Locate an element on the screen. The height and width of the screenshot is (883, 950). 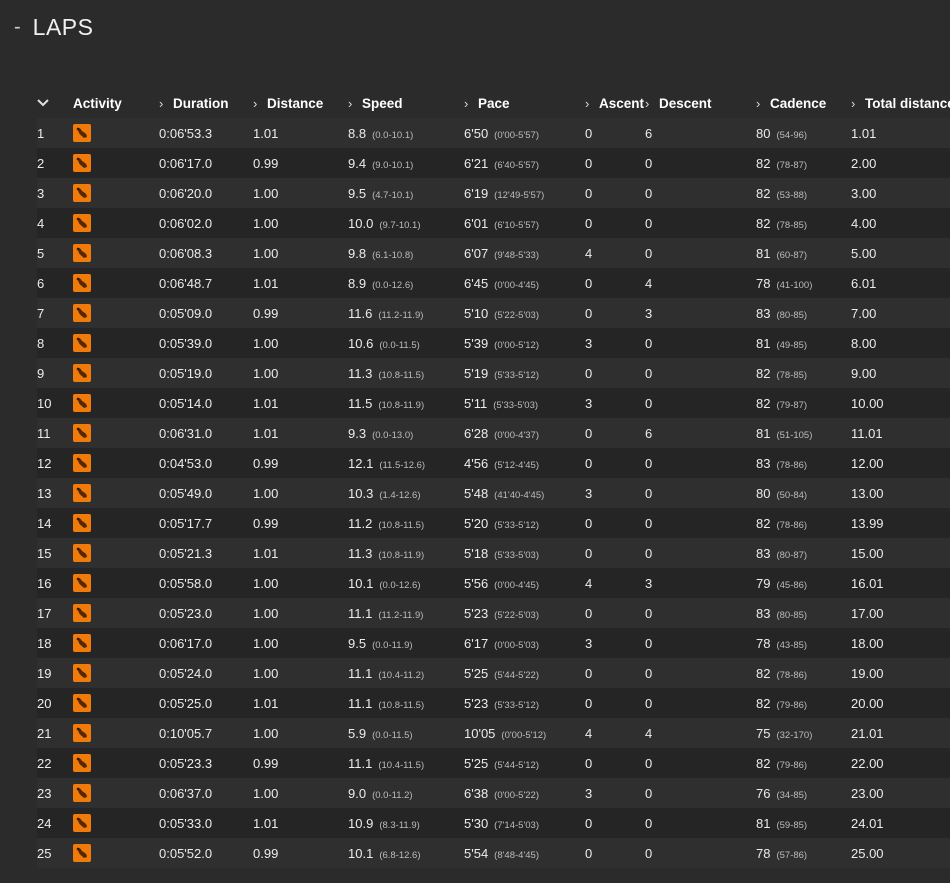
cadence-value: 82 is located at coordinates (763, 193).